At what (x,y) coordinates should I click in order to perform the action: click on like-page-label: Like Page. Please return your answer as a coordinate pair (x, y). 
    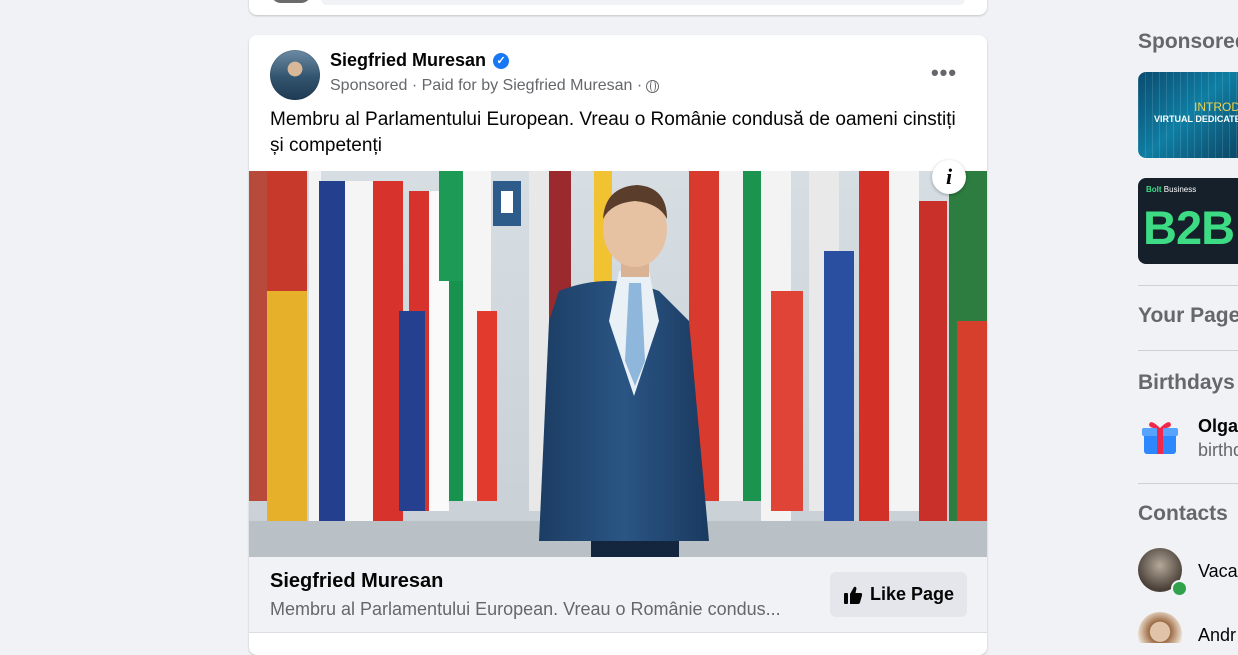
    Looking at the image, I should click on (912, 594).